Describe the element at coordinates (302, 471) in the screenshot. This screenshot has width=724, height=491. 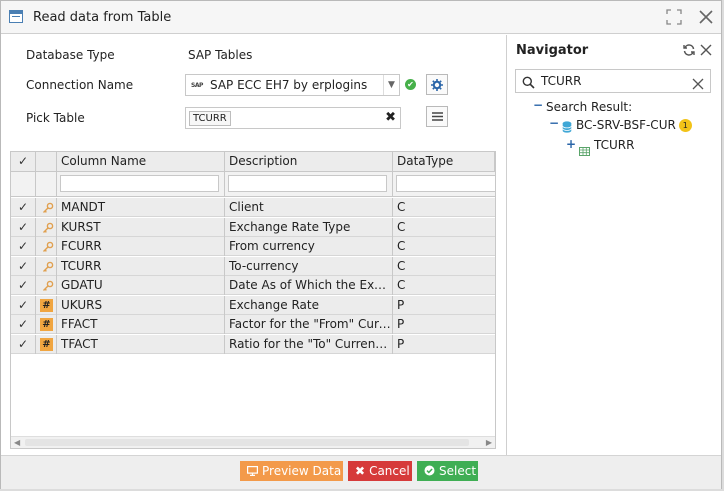
I see `preview-data-label: Preview Data` at that location.